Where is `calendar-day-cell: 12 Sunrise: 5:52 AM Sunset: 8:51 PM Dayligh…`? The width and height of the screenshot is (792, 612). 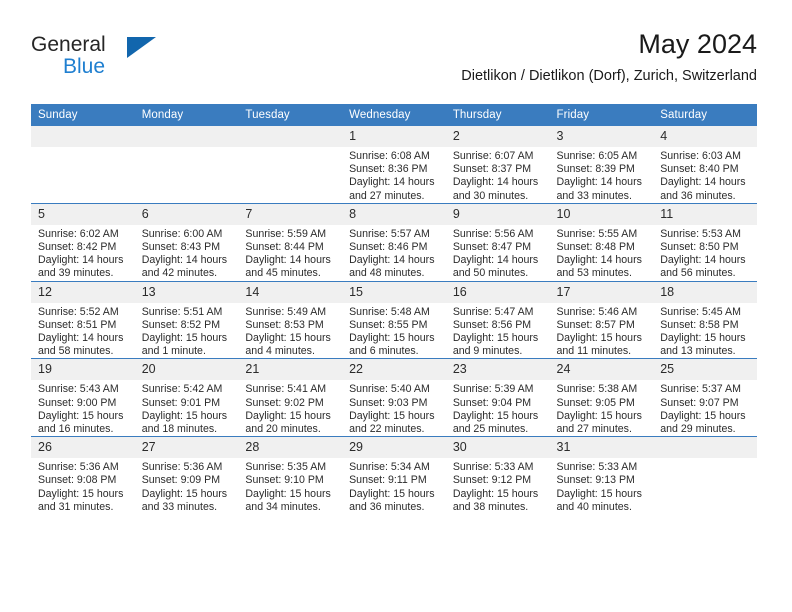 calendar-day-cell: 12 Sunrise: 5:52 AM Sunset: 8:51 PM Dayligh… is located at coordinates (83, 319).